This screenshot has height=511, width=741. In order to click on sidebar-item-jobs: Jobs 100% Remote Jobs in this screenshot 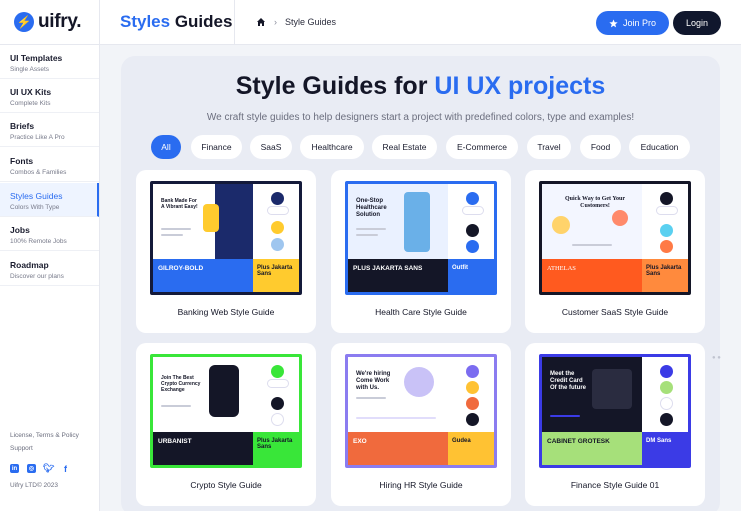, I will do `click(49, 234)`.